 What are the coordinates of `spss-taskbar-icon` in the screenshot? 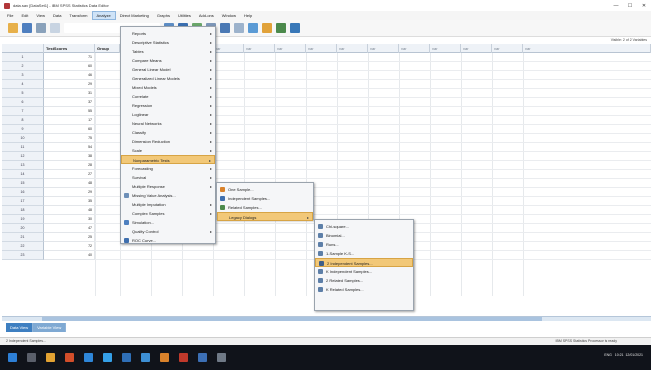 It's located at (183, 357).